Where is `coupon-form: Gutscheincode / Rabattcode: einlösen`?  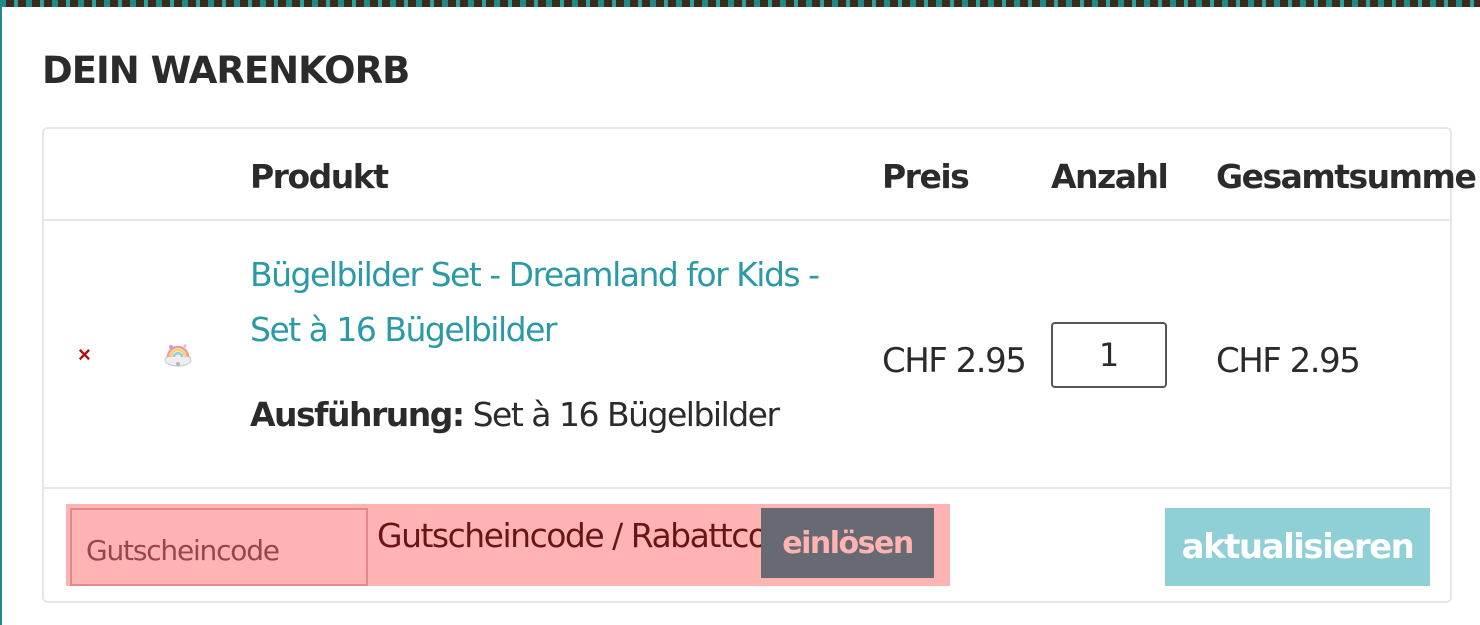 coupon-form: Gutscheincode / Rabattcode: einlösen is located at coordinates (508, 545).